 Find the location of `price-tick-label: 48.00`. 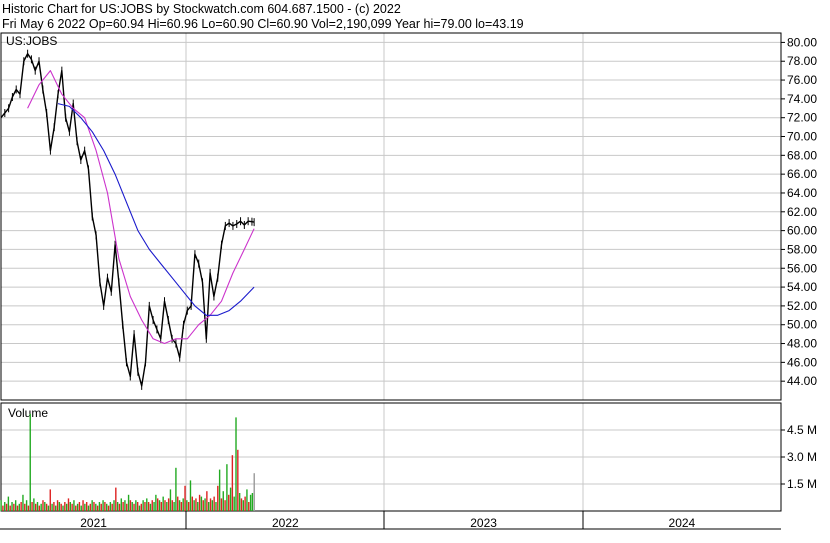

price-tick-label: 48.00 is located at coordinates (802, 344).